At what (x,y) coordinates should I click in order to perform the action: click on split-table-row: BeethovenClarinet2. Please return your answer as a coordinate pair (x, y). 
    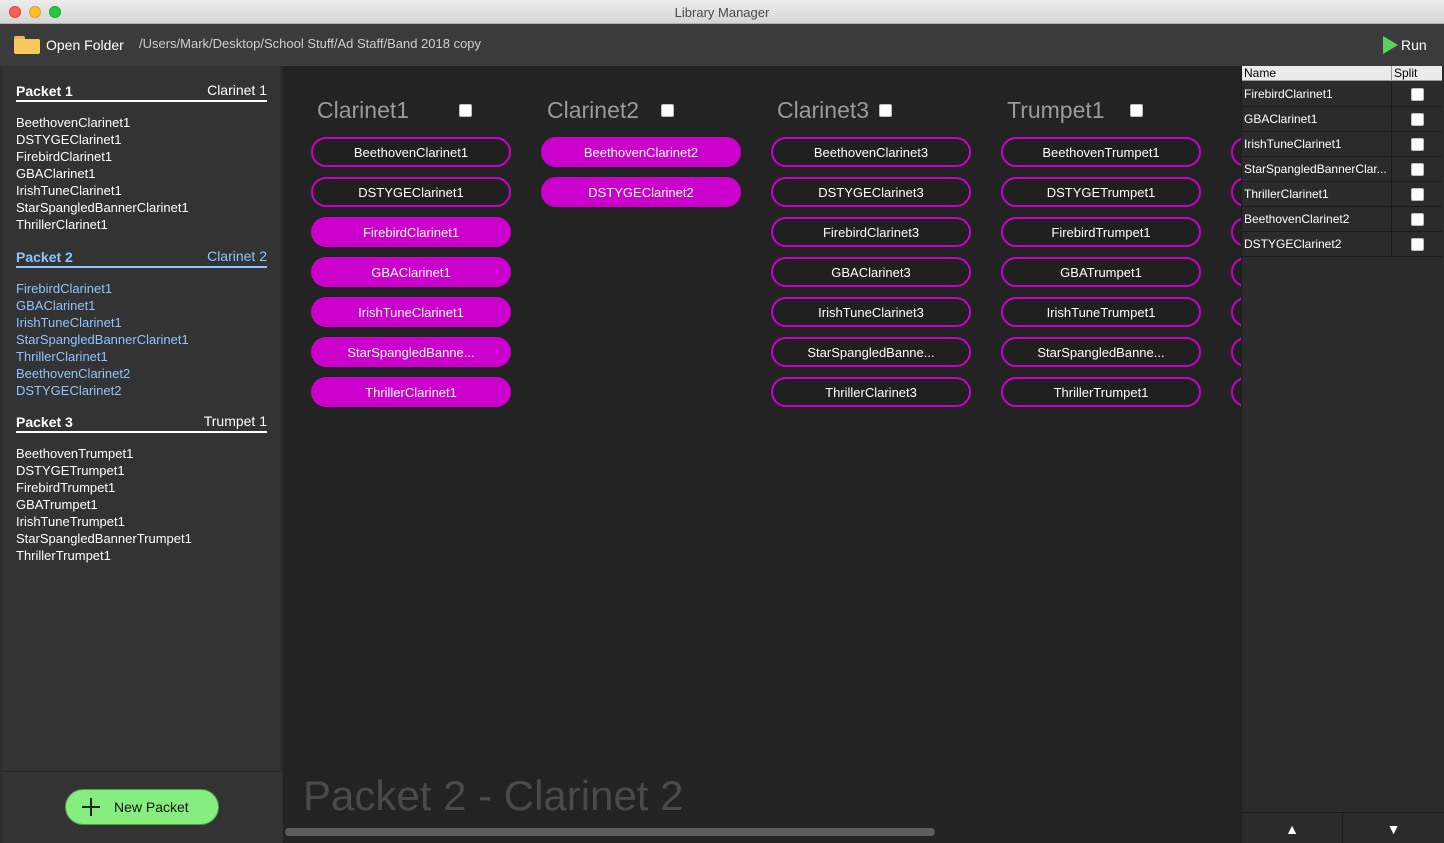
    Looking at the image, I should click on (1342, 219).